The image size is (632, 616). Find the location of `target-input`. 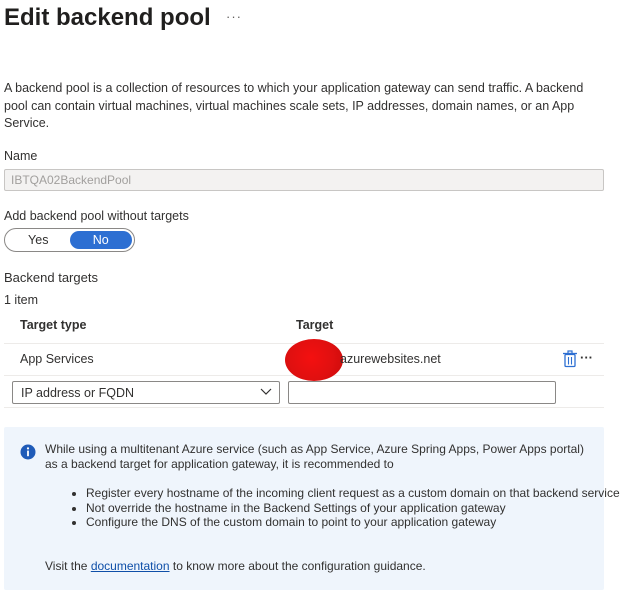

target-input is located at coordinates (422, 392).